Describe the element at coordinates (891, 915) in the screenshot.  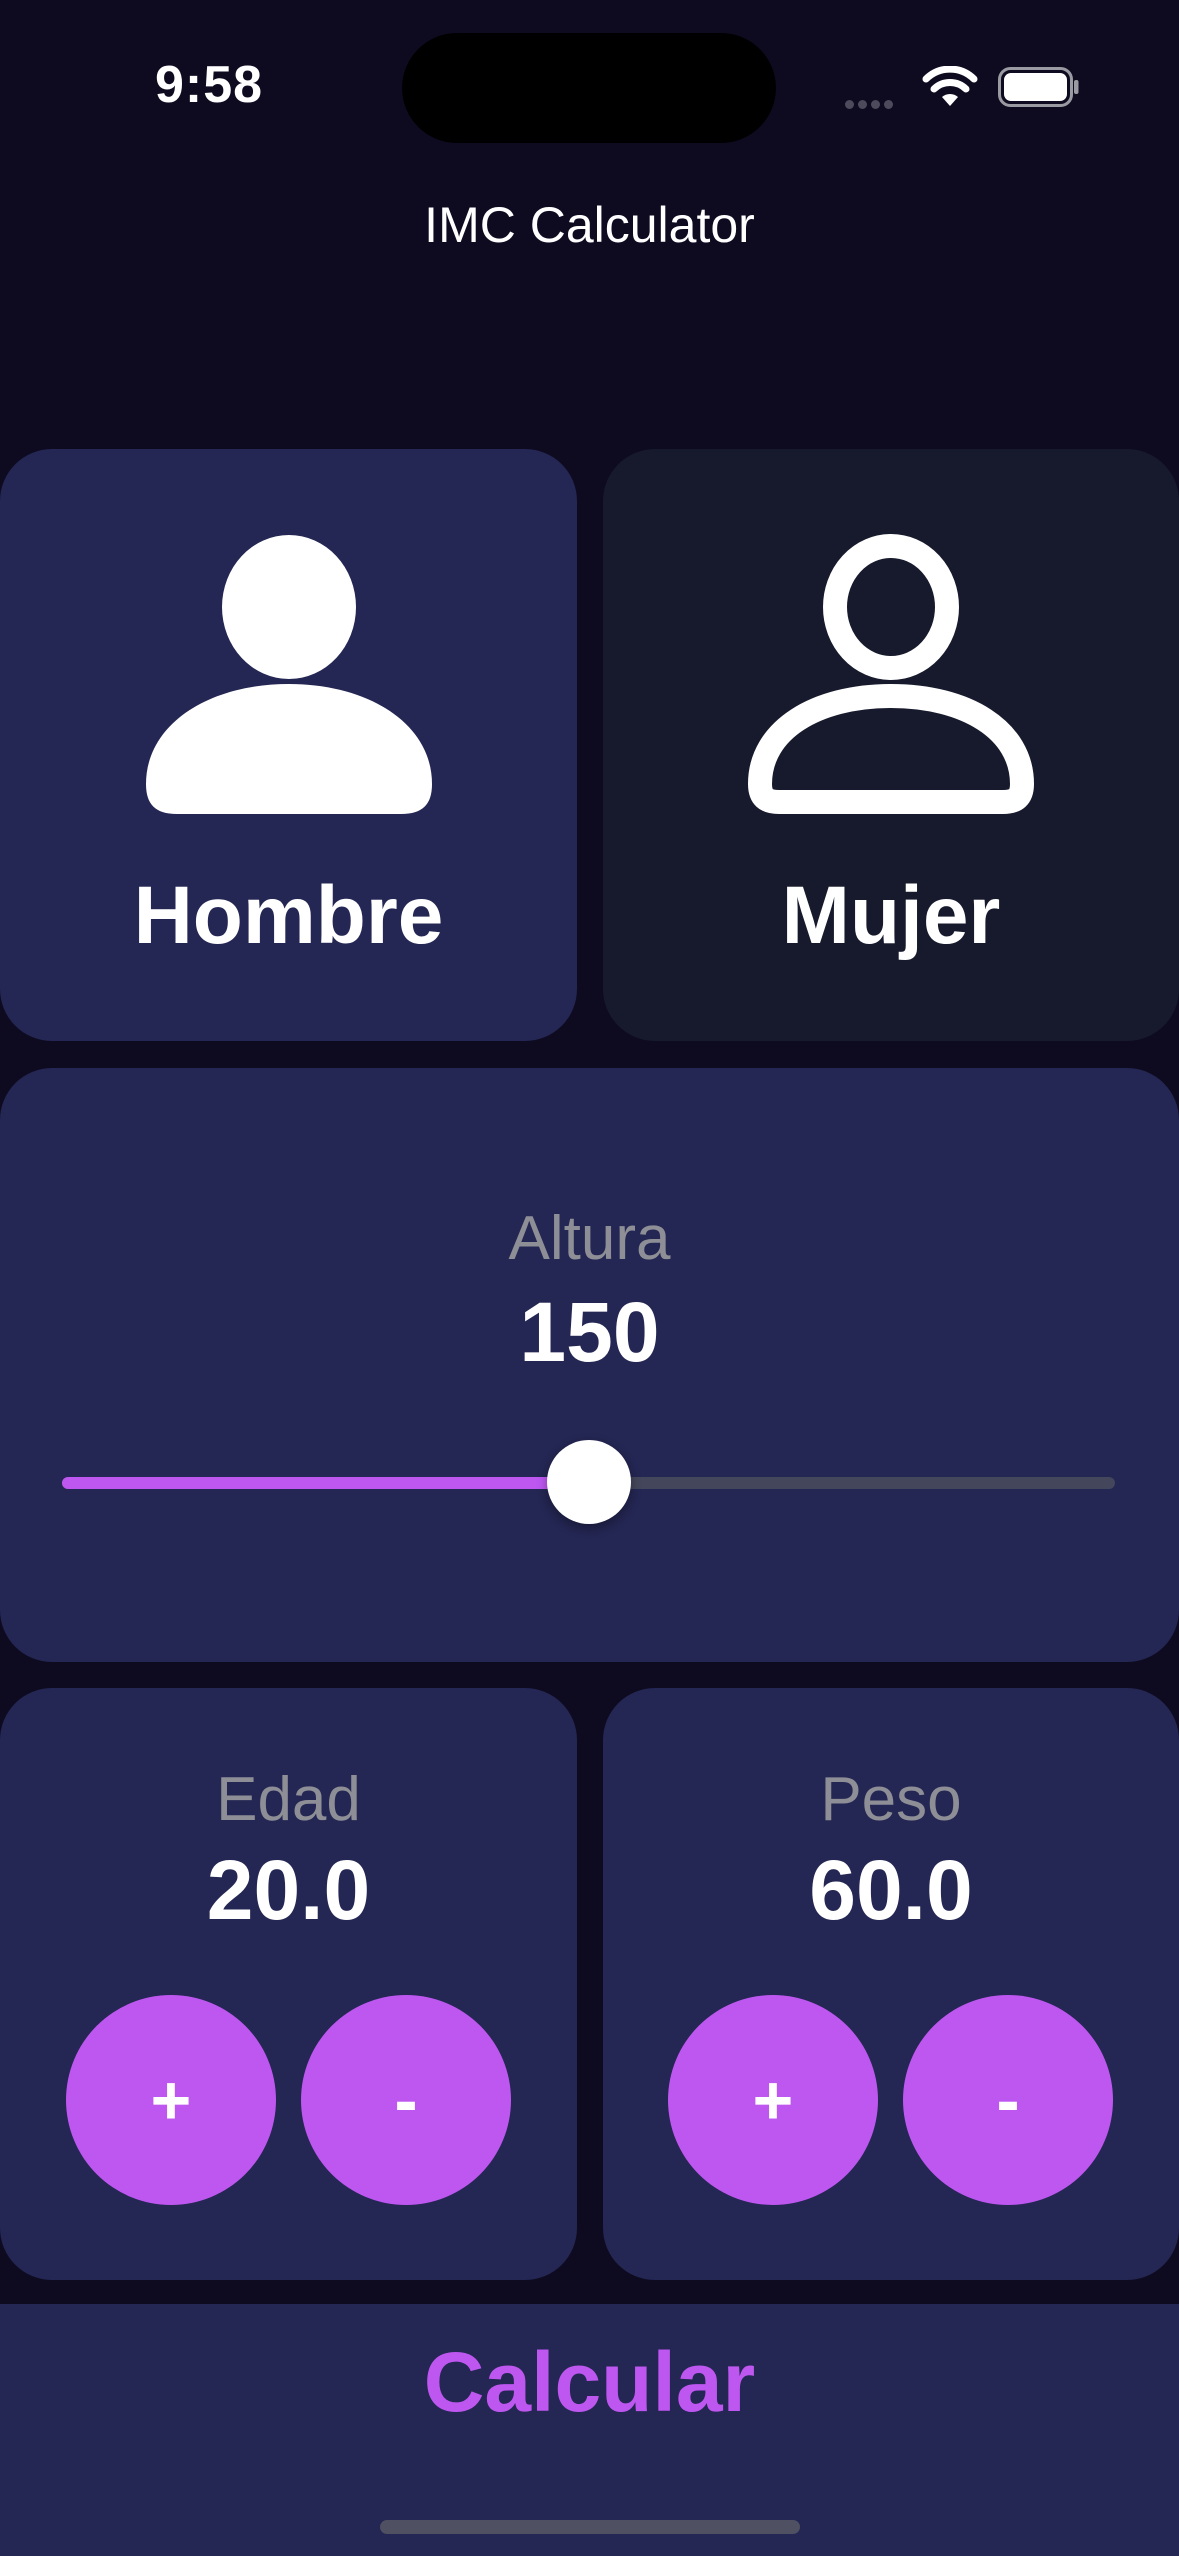
I see `gender-label-mujer: Mujer` at that location.